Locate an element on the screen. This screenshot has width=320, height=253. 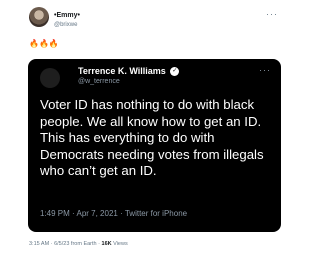
quoted-more-options-icon: ··· is located at coordinates (265, 70).